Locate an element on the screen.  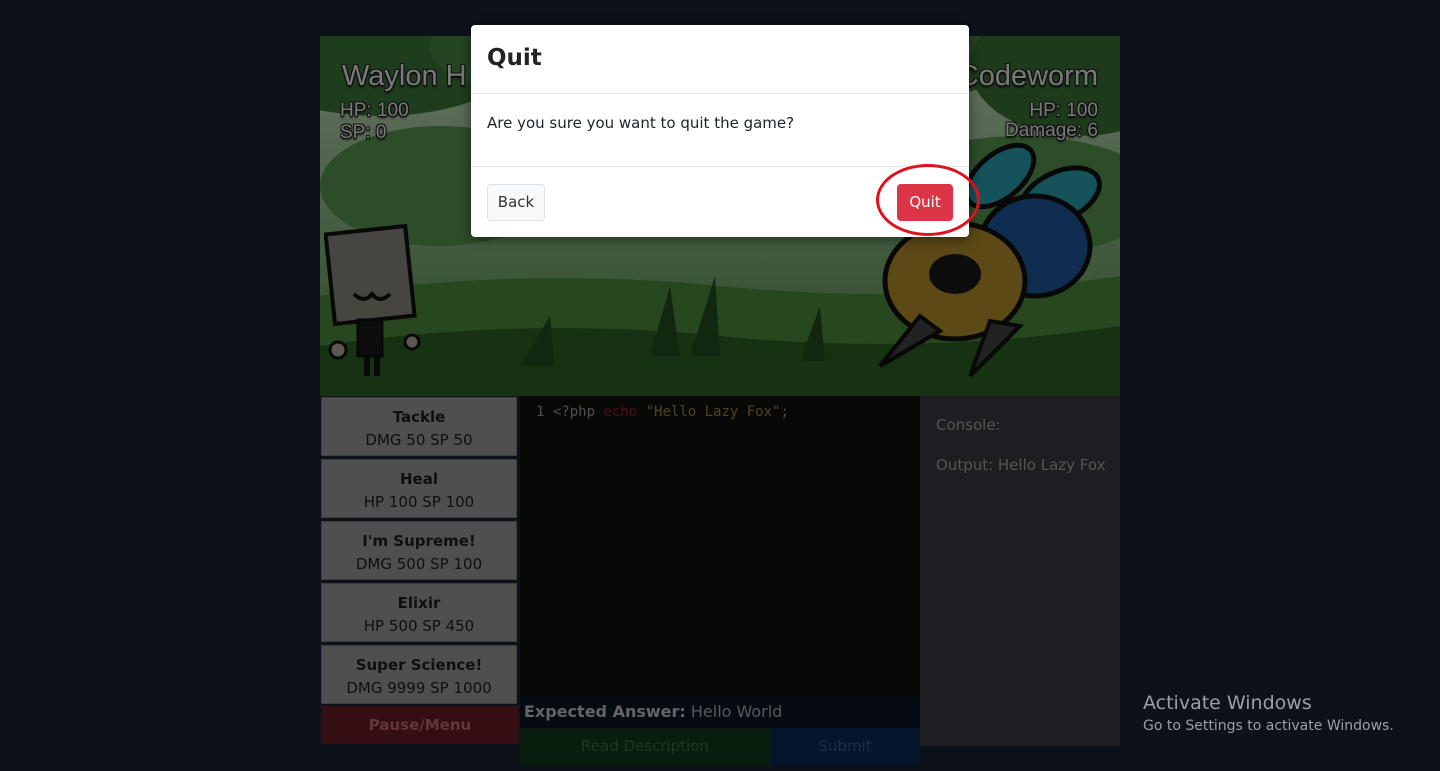
modal-message: Are you sure you want to quit the game? is located at coordinates (641, 123).